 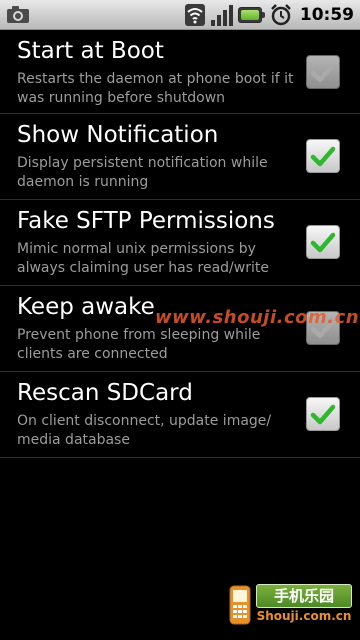 What do you see at coordinates (326, 15) in the screenshot?
I see `status-clock: 10:59` at bounding box center [326, 15].